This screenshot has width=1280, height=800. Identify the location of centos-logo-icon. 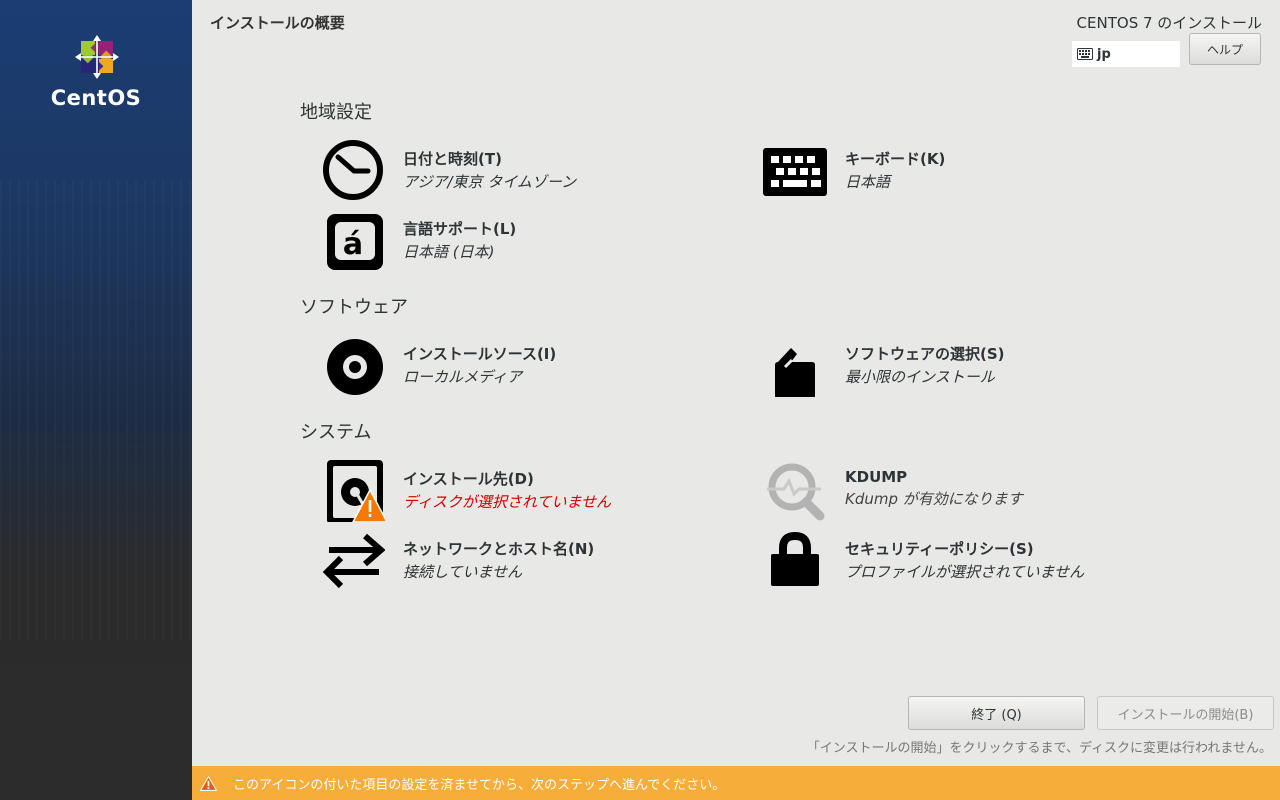
(97, 57).